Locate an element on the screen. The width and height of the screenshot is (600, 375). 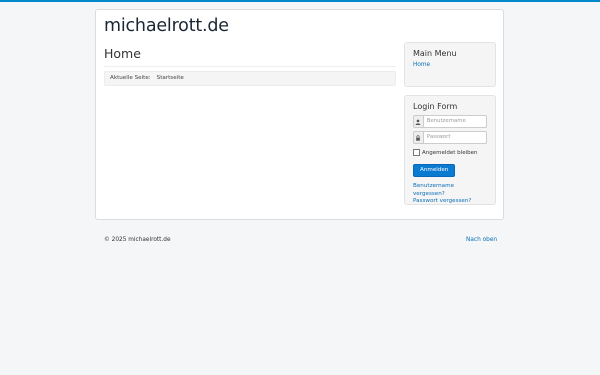
breadcrumb-prefix: Aktuelle Seite: is located at coordinates (130, 78).